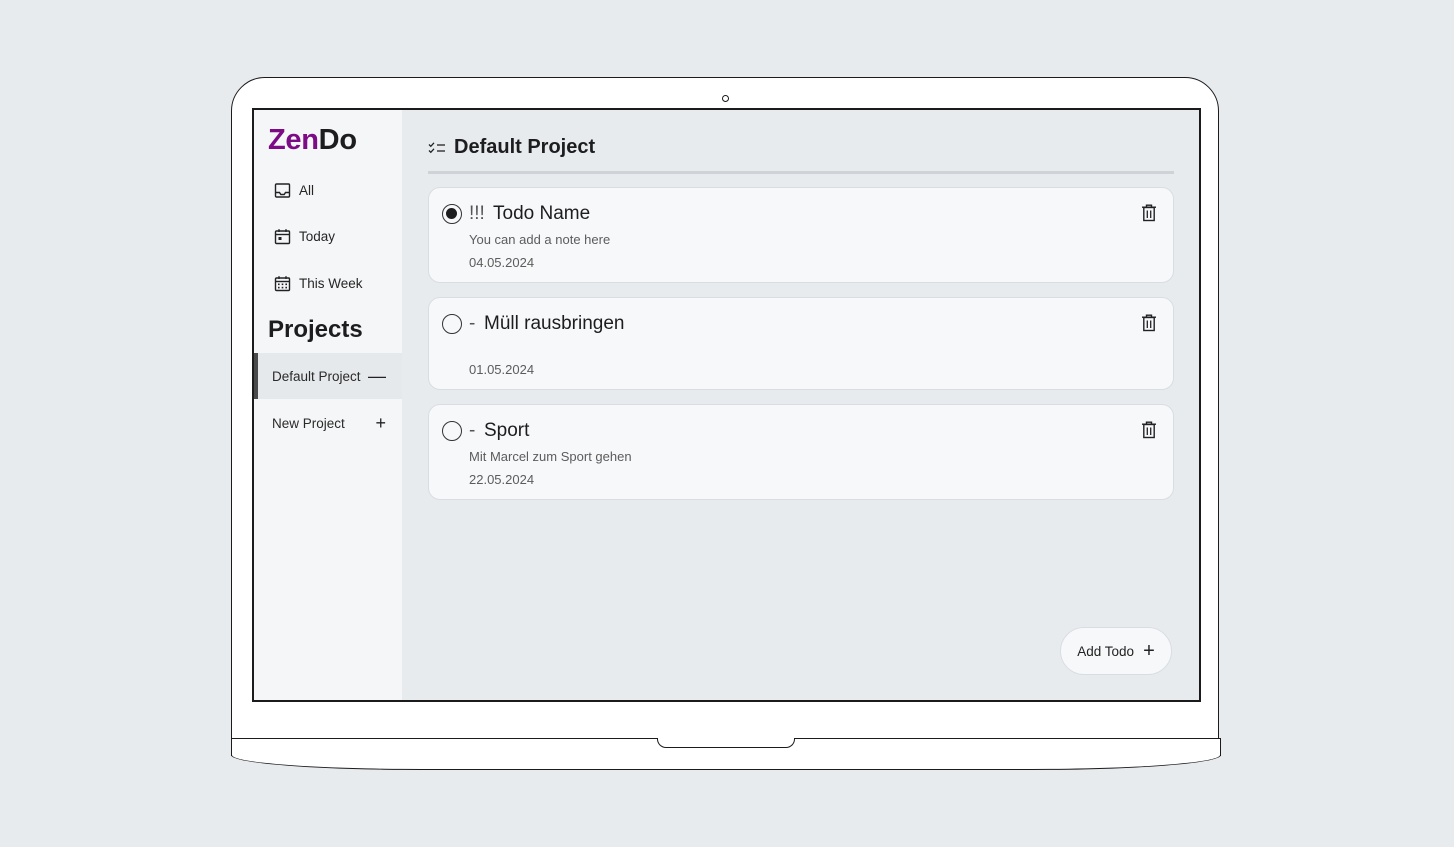 The height and width of the screenshot is (847, 1454). I want to click on todo-note: Mit Marcel zum Sport gehen, so click(550, 456).